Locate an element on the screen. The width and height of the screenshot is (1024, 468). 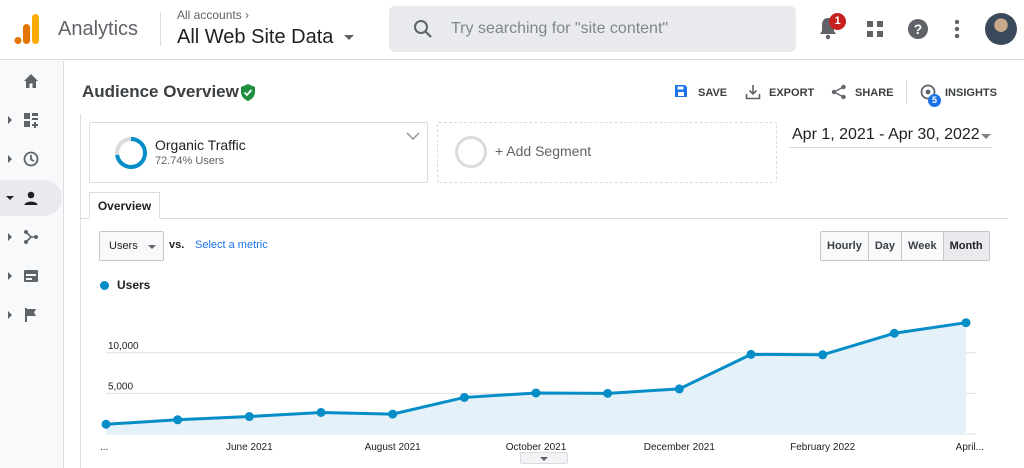
customization-icon is located at coordinates (31, 120).